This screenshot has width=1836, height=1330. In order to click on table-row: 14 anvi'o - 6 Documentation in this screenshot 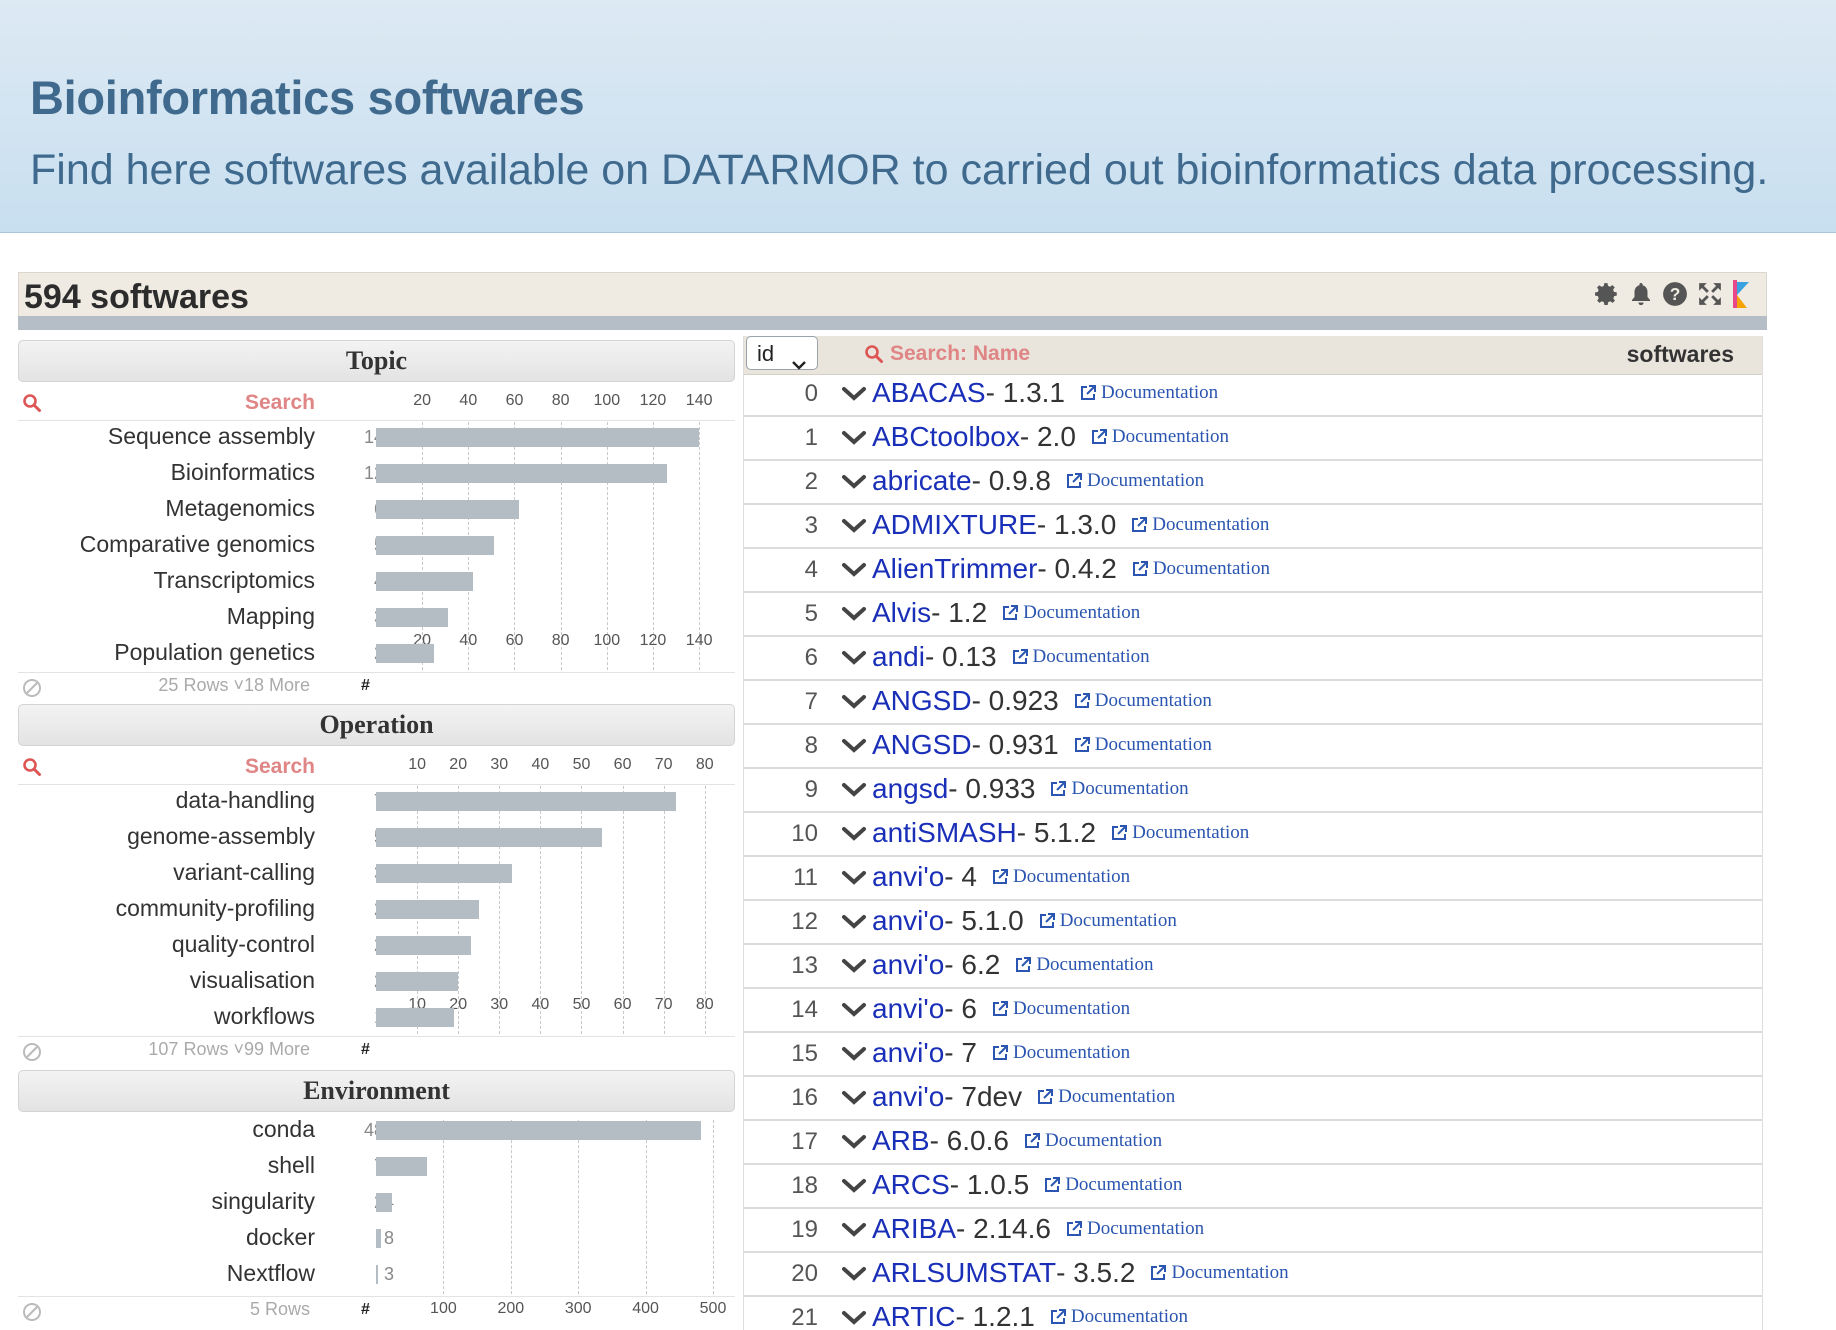, I will do `click(1253, 1011)`.